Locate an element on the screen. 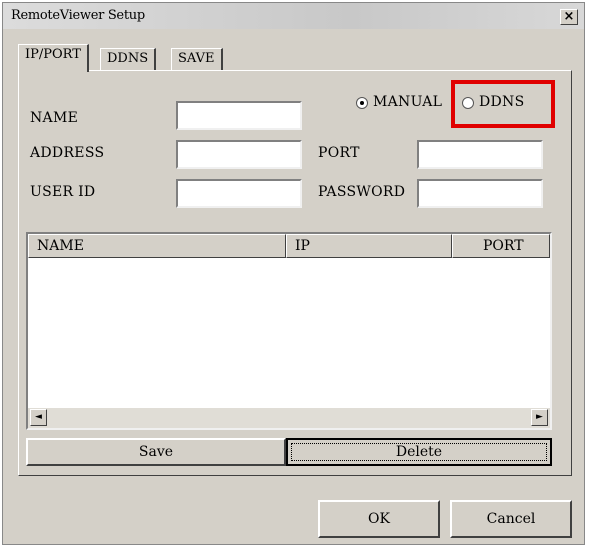 This screenshot has width=590, height=549. delete-button: Delete is located at coordinates (419, 452).